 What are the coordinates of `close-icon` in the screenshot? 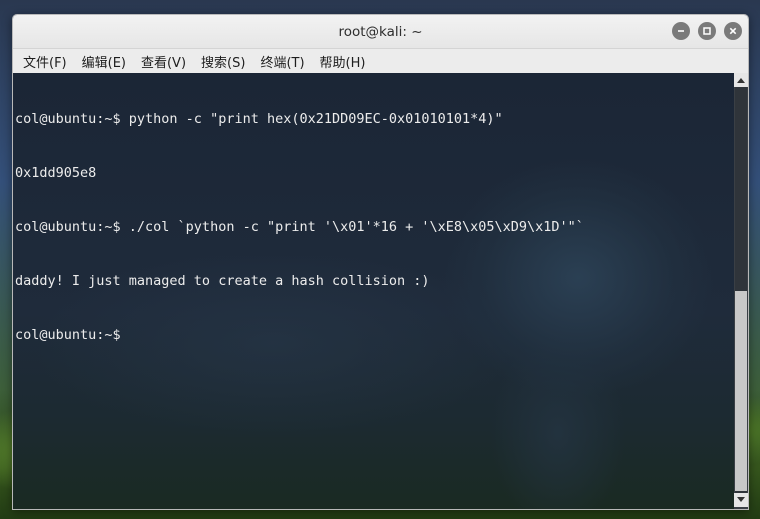 It's located at (733, 31).